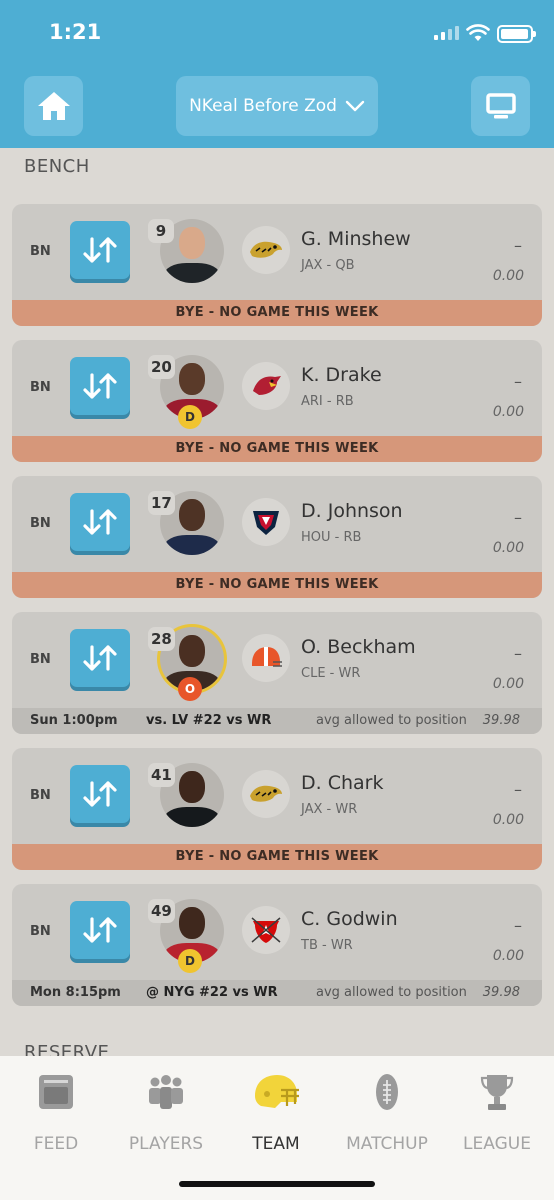 The image size is (554, 1200). What do you see at coordinates (161, 639) in the screenshot?
I see `jersey-number: 28` at bounding box center [161, 639].